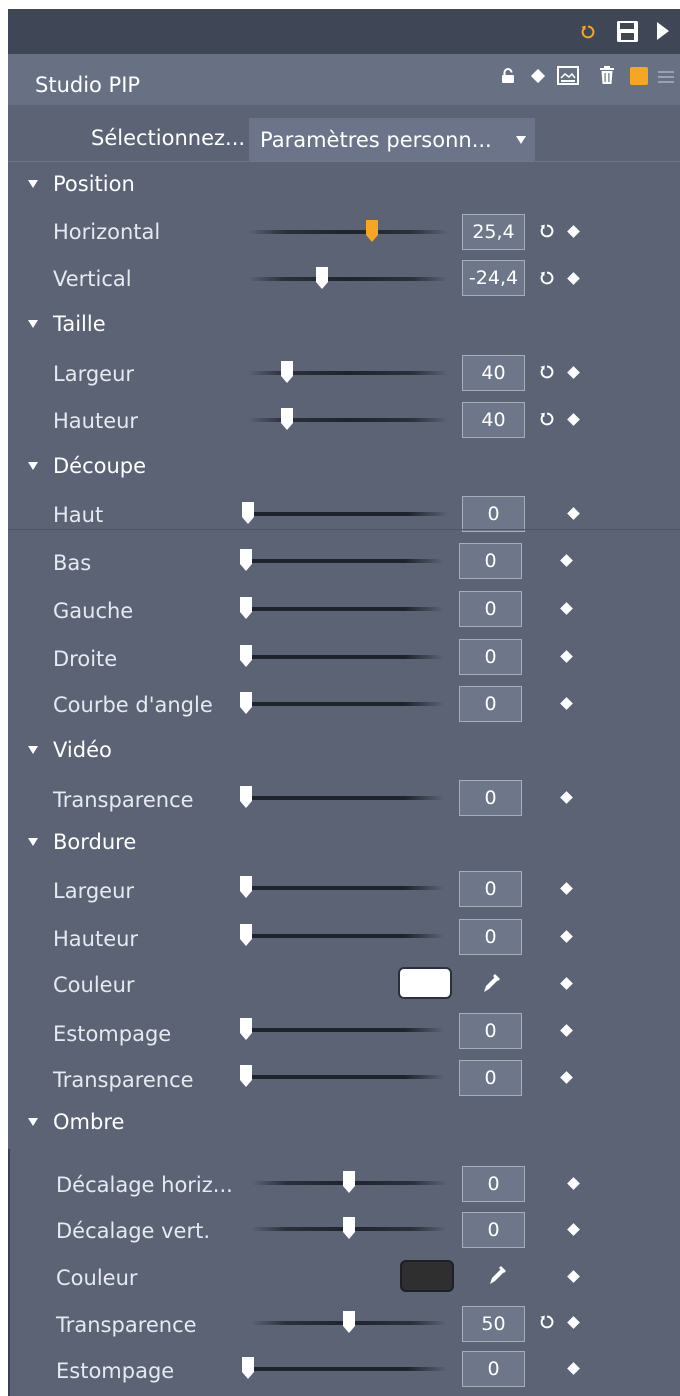 The image size is (680, 1396). What do you see at coordinates (246, 935) in the screenshot?
I see `bordure-hauteur-slider-thumb` at bounding box center [246, 935].